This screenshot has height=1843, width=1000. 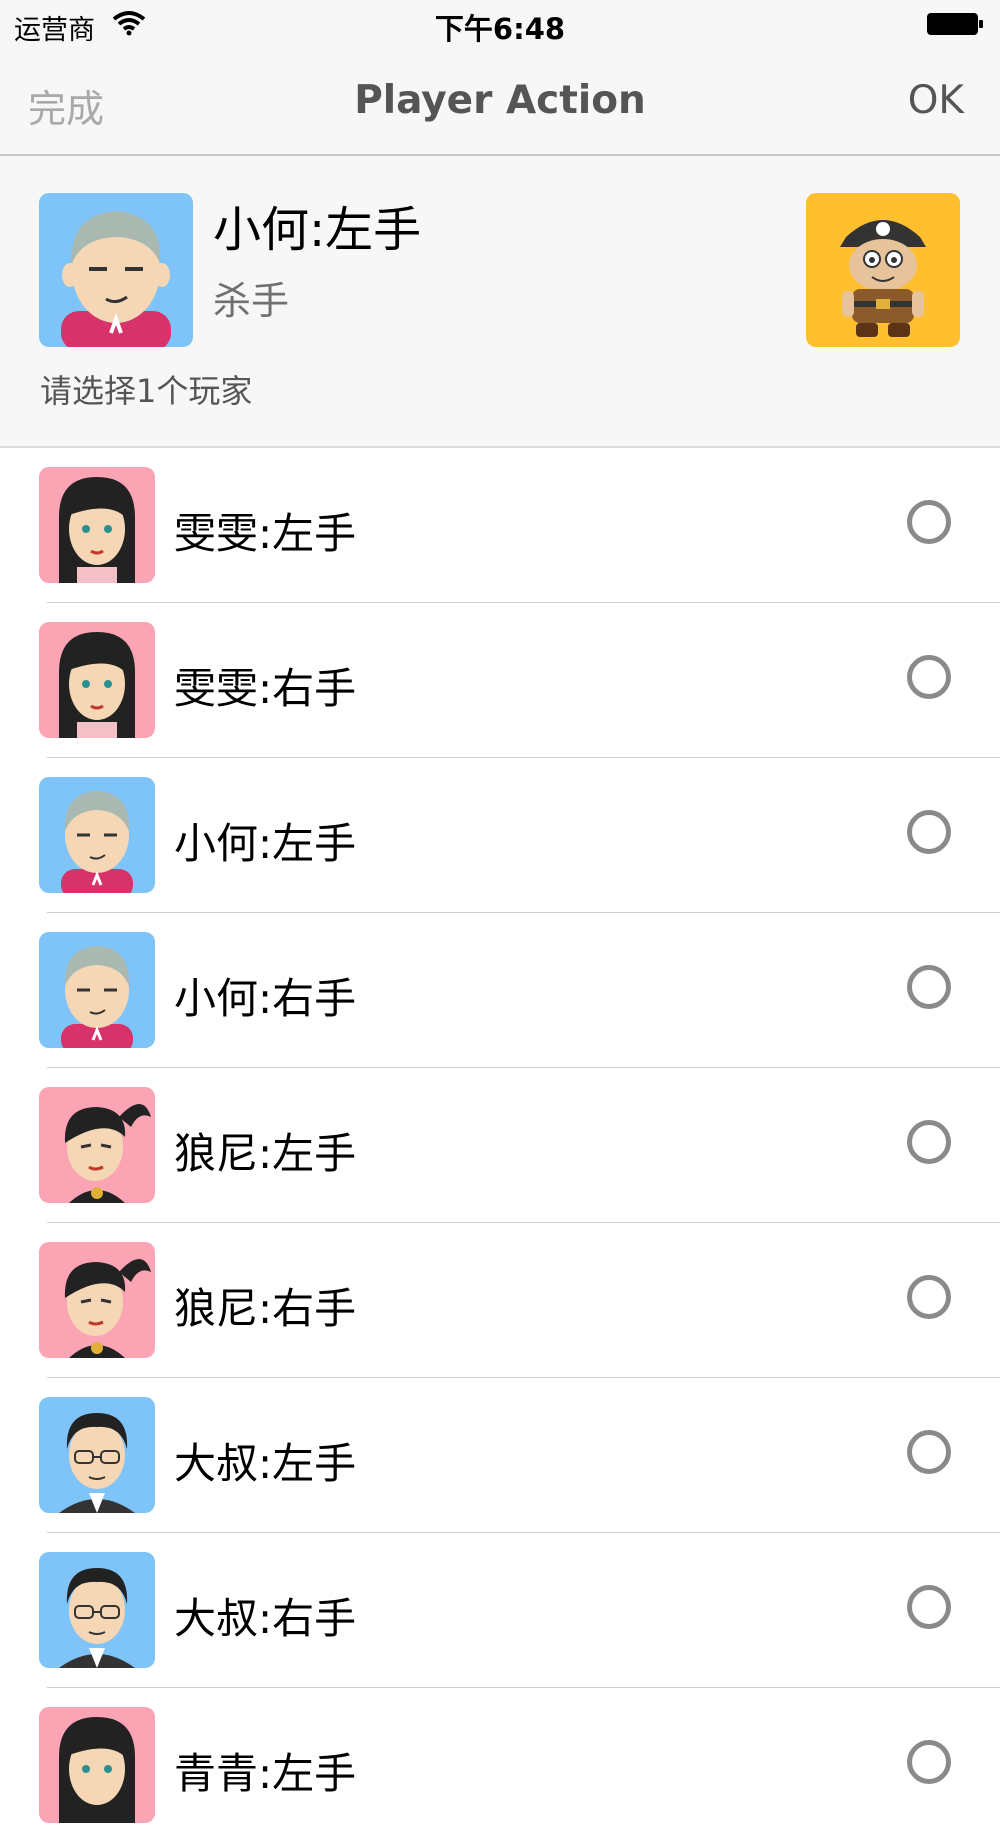 What do you see at coordinates (500, 1455) in the screenshot?
I see `player-row: 大叔:左手` at bounding box center [500, 1455].